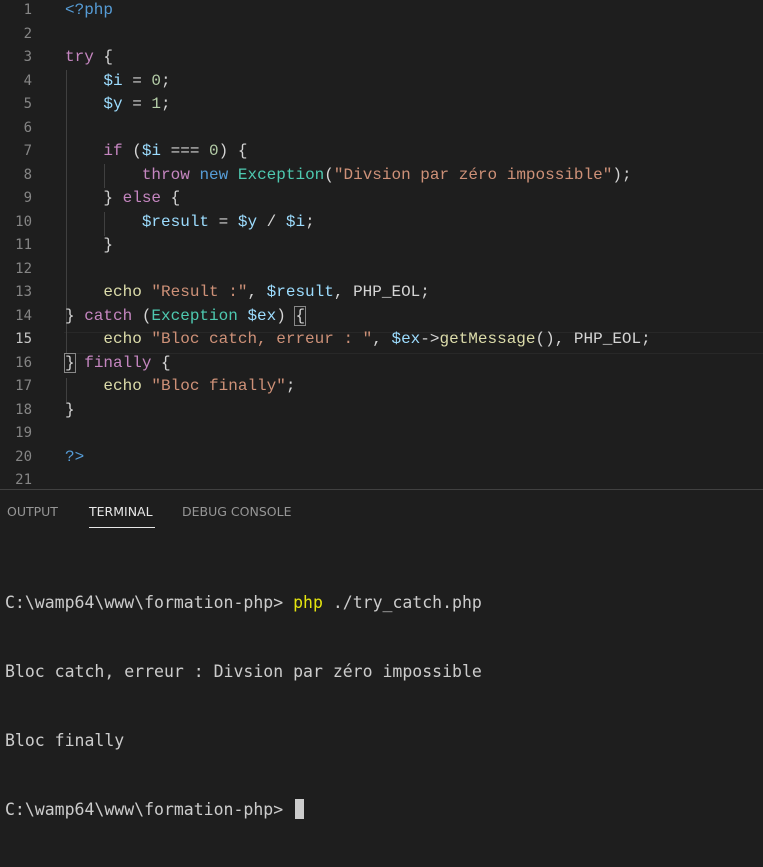 Image resolution: width=763 pixels, height=867 pixels. I want to click on code-text: try {, so click(89, 58).